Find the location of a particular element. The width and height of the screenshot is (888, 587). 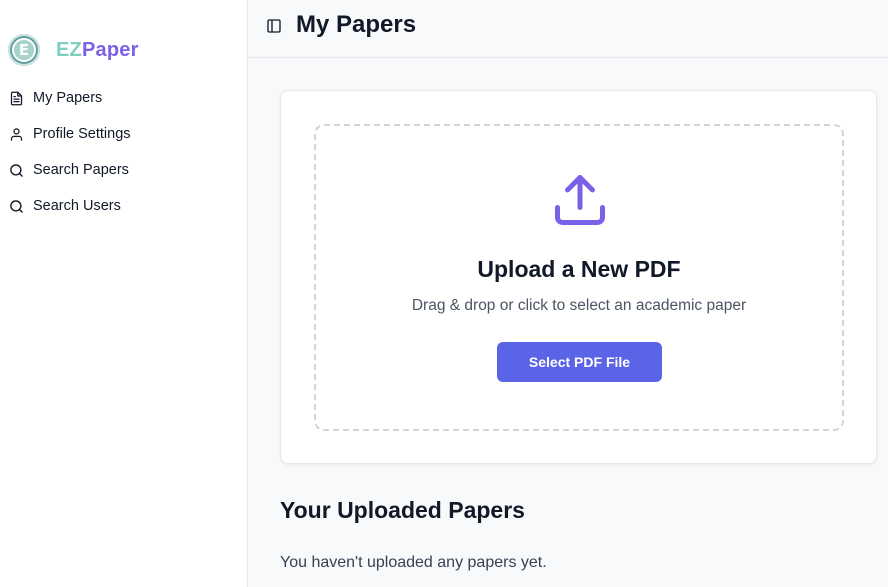

document-icon is located at coordinates (16, 98).